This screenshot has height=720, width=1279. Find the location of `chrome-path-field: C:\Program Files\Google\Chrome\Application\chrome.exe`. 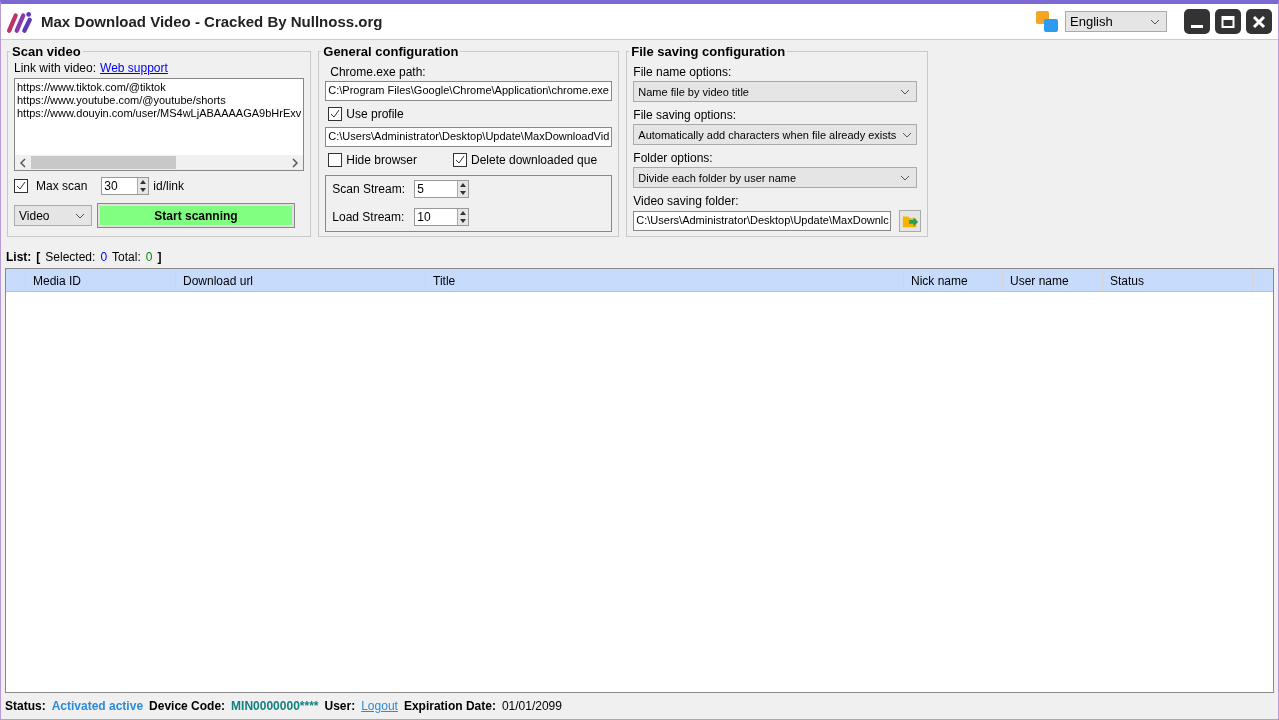

chrome-path-field: C:\Program Files\Google\Chrome\Application\chrome.exe is located at coordinates (469, 91).